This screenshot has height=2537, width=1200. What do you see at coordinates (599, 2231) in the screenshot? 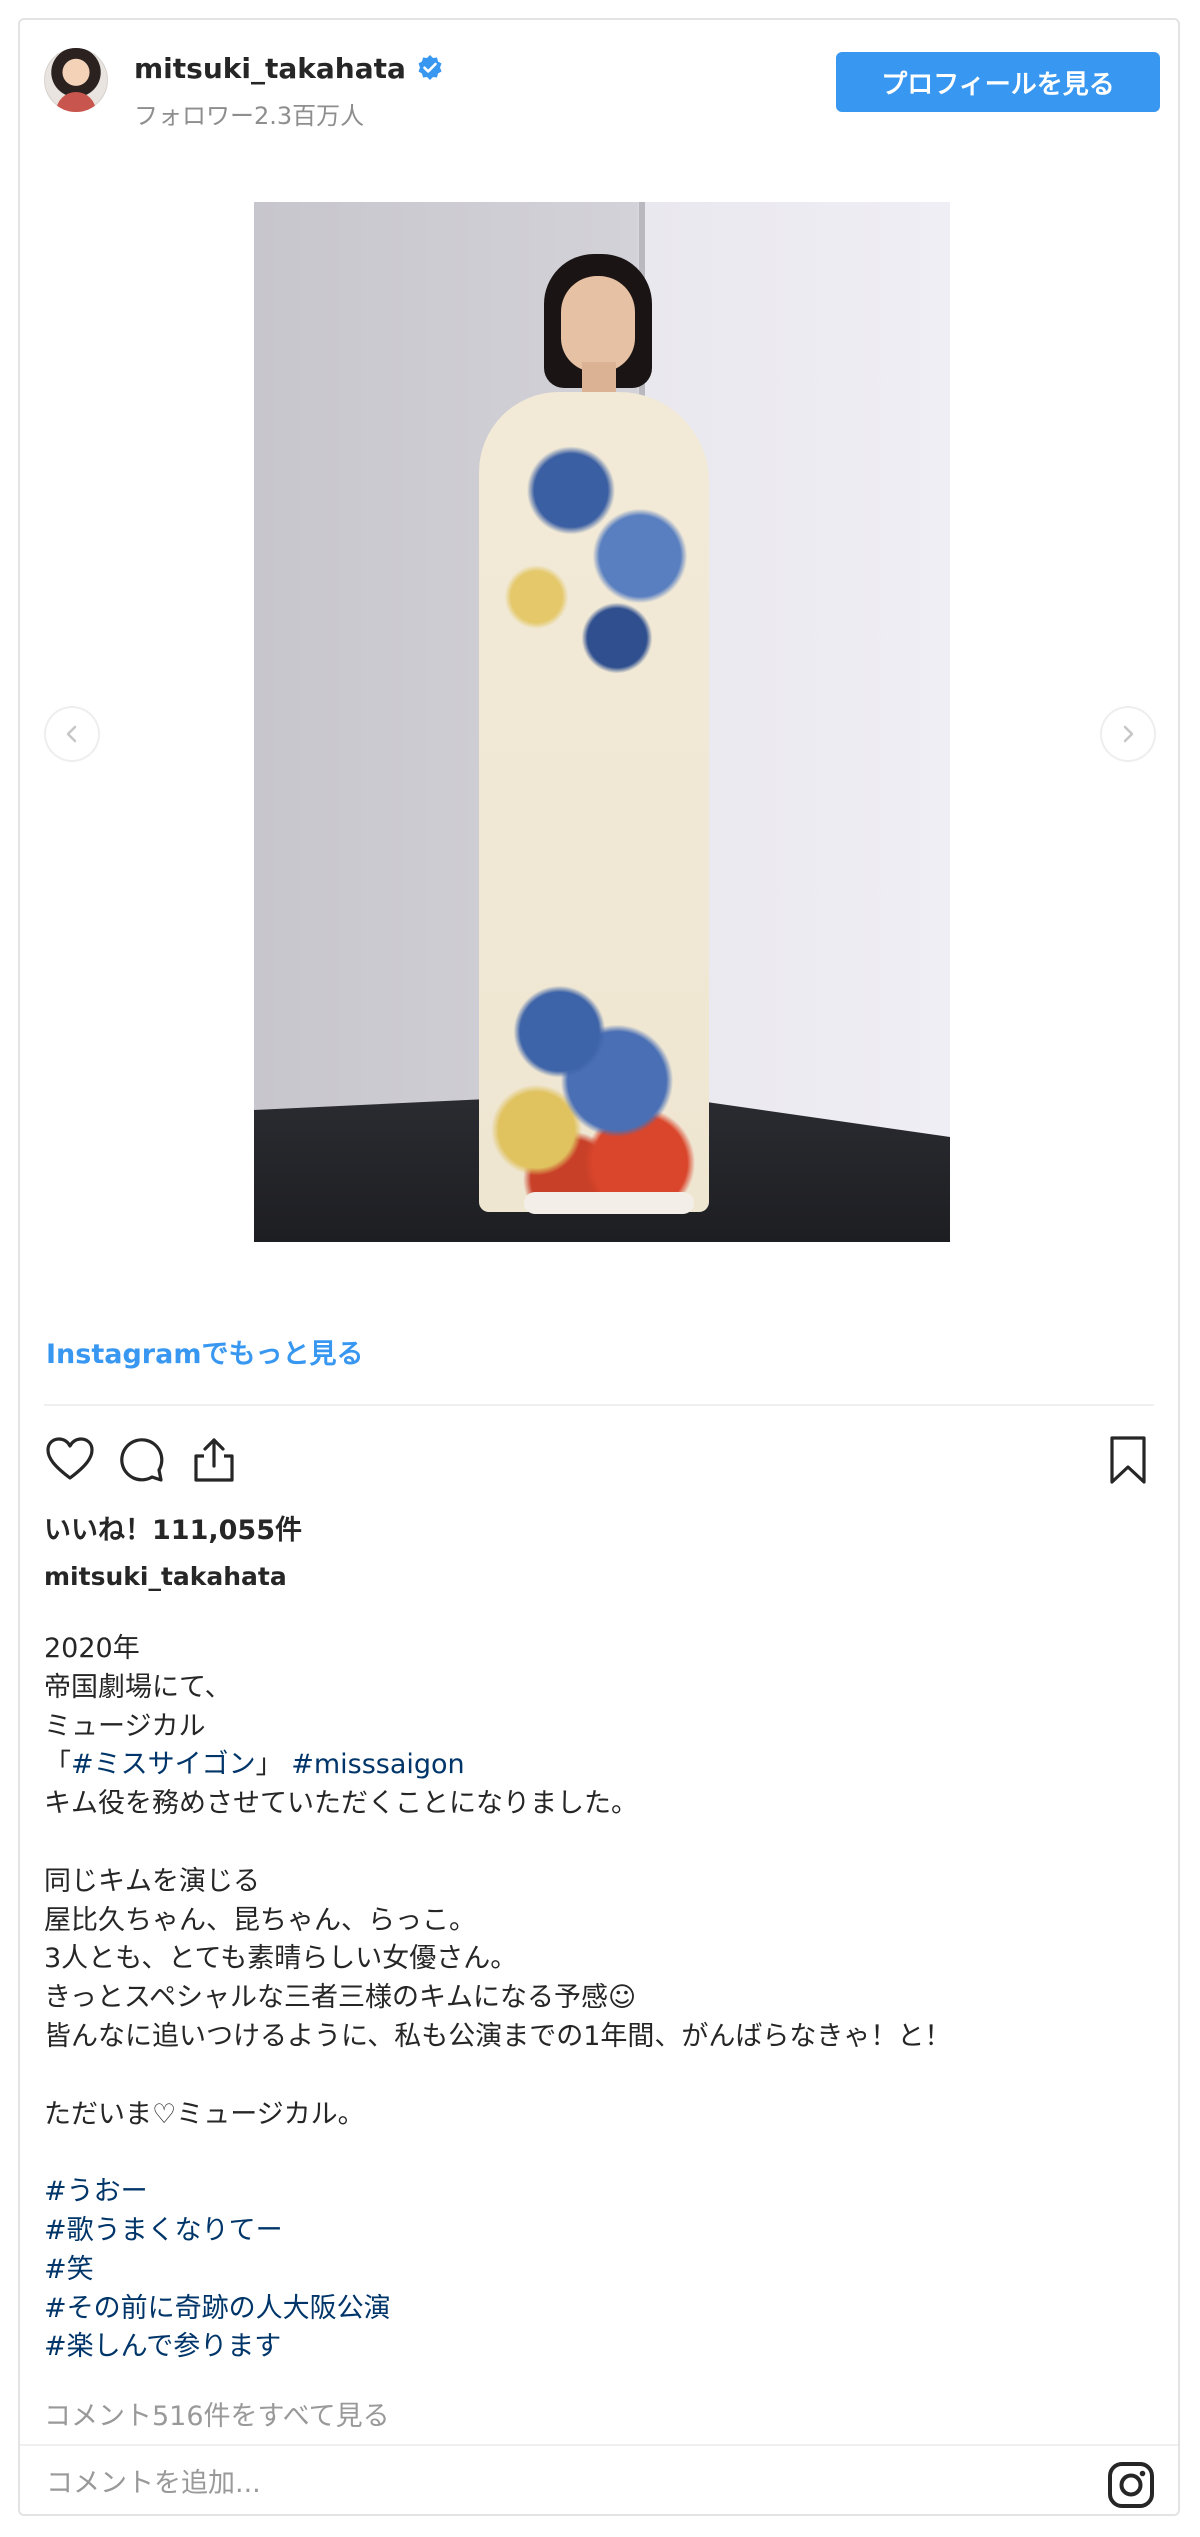
I see `caption-line: #歌うまくなりてー` at bounding box center [599, 2231].